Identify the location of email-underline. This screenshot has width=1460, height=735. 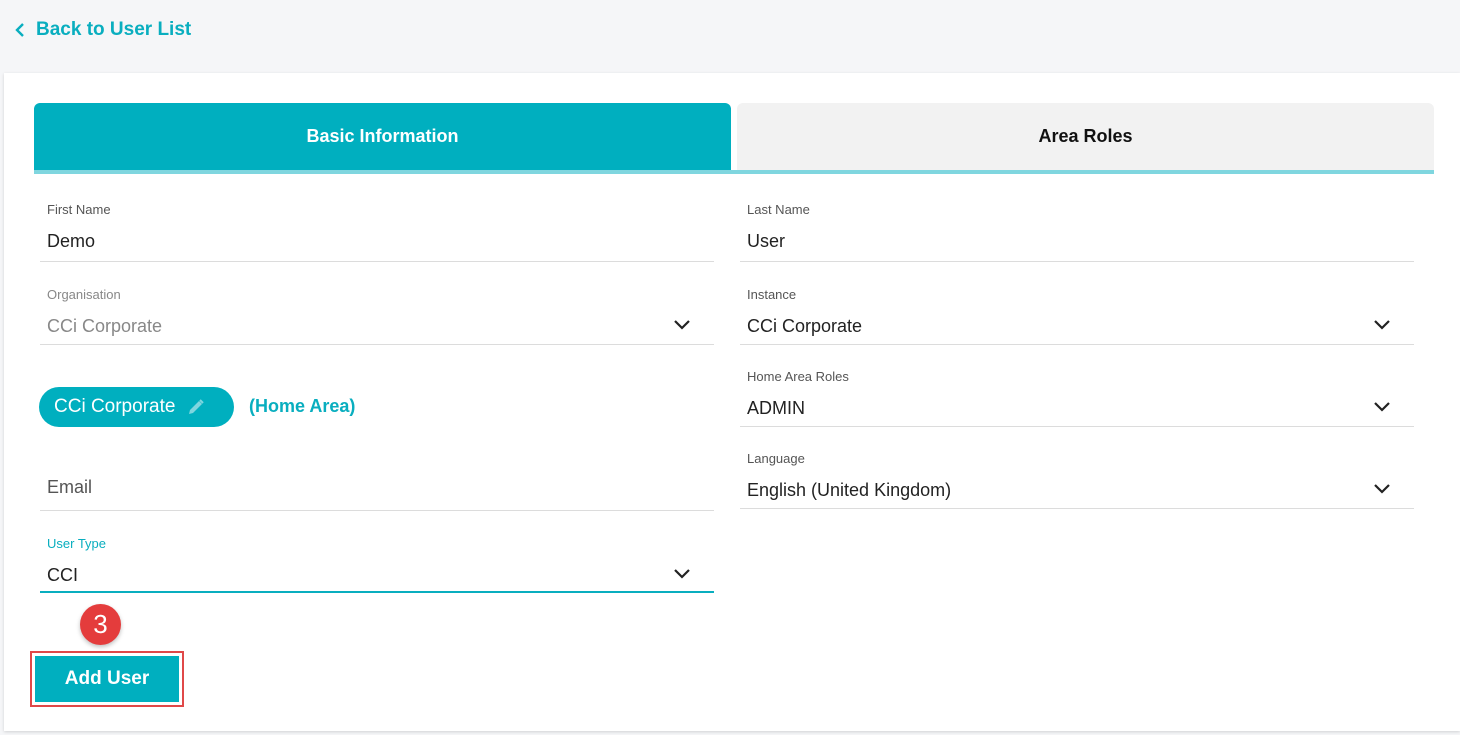
(377, 510).